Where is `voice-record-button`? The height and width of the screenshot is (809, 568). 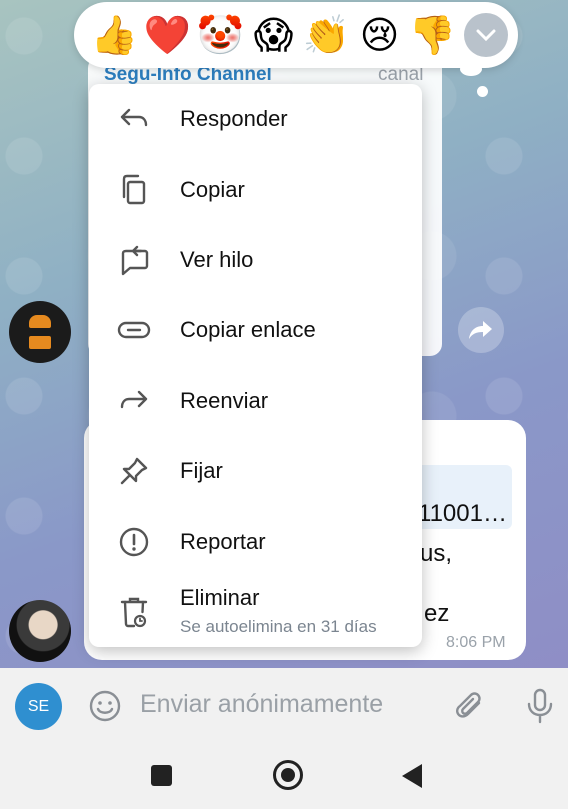 voice-record-button is located at coordinates (540, 706).